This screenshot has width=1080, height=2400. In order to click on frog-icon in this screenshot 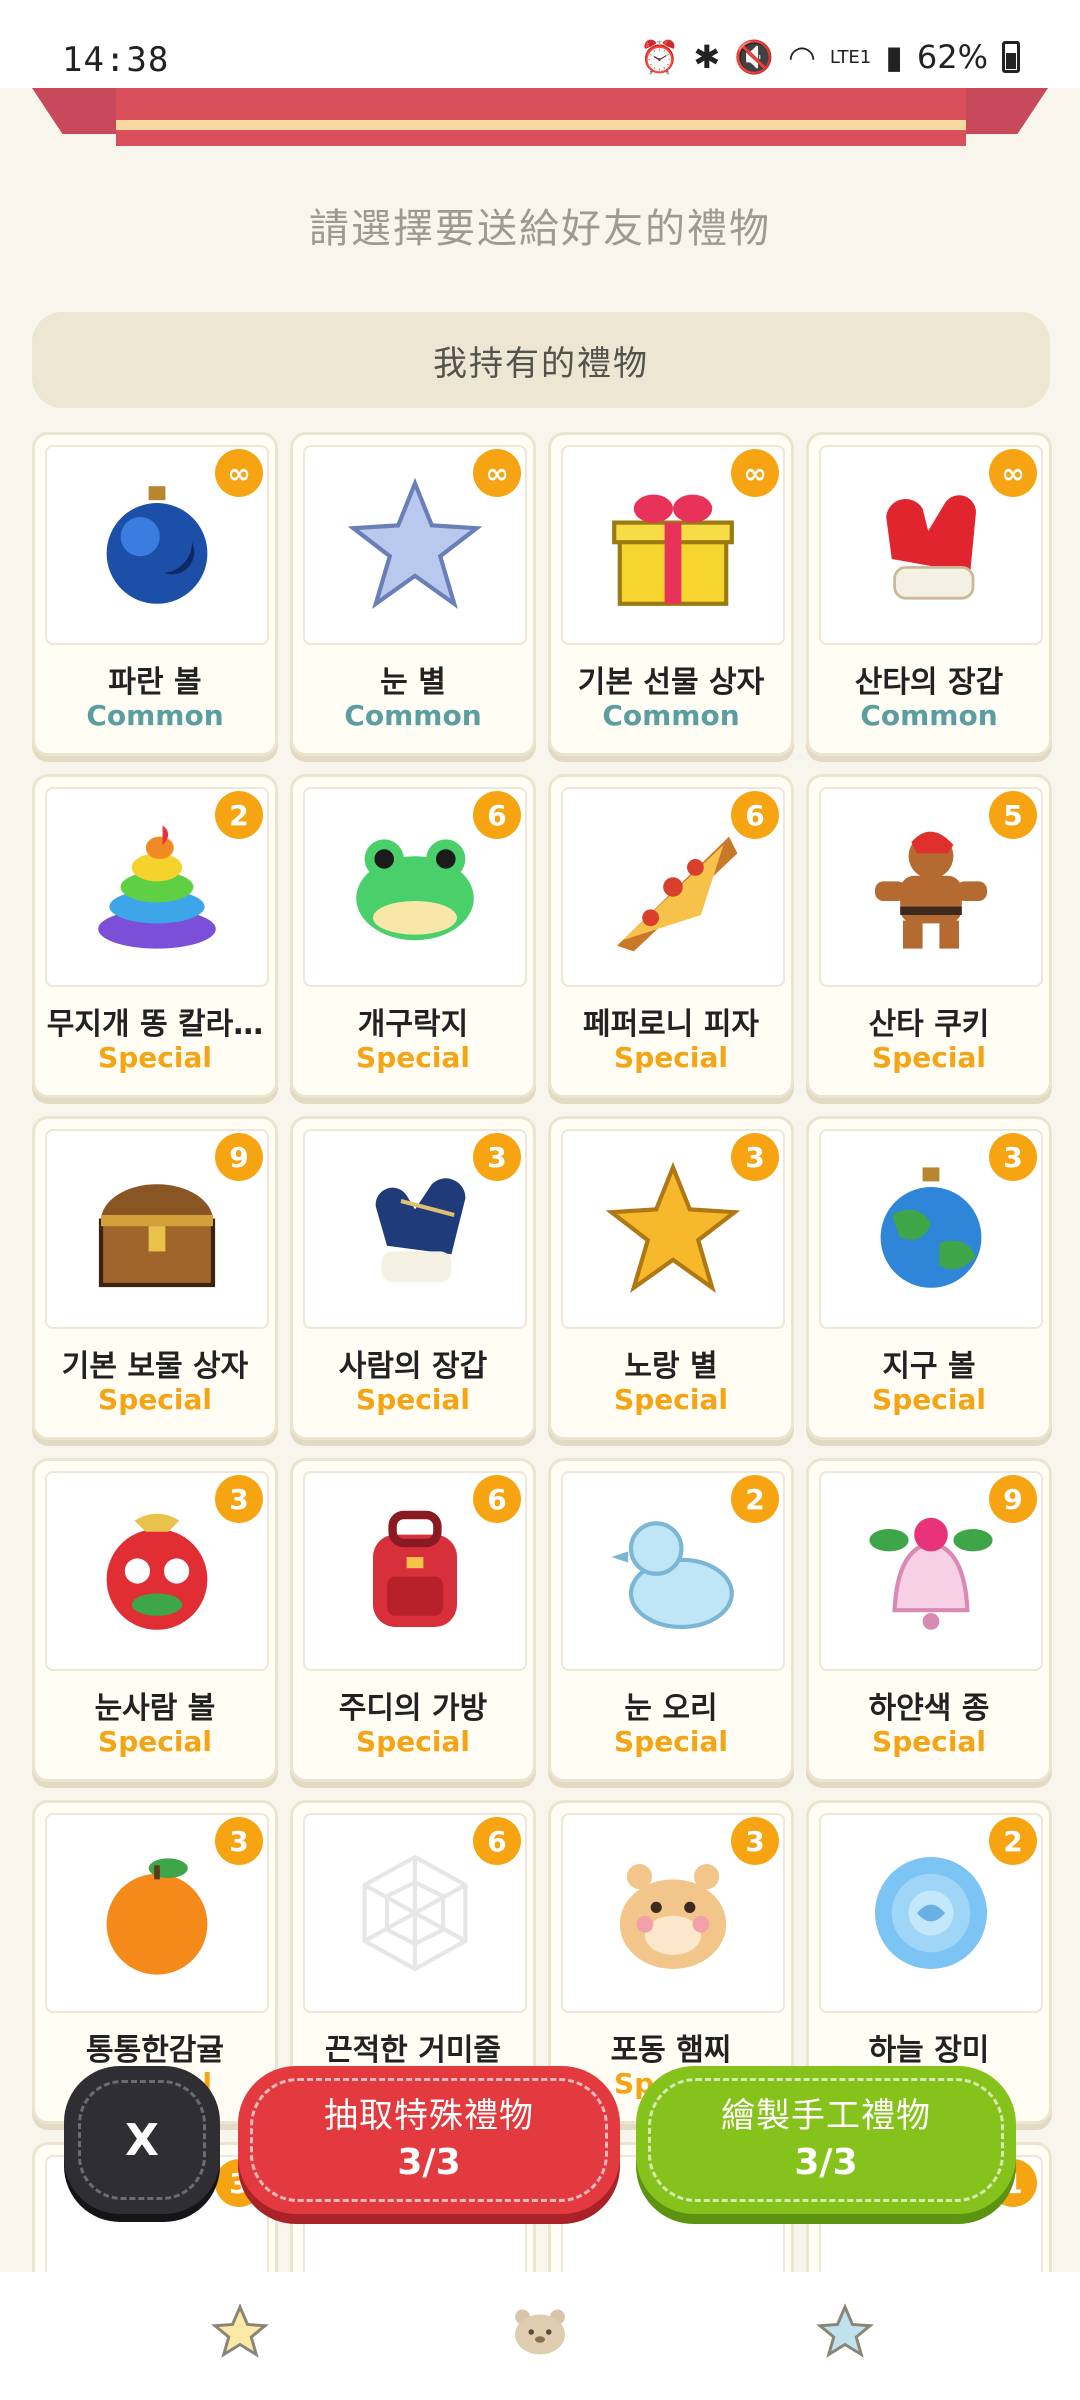, I will do `click(415, 890)`.